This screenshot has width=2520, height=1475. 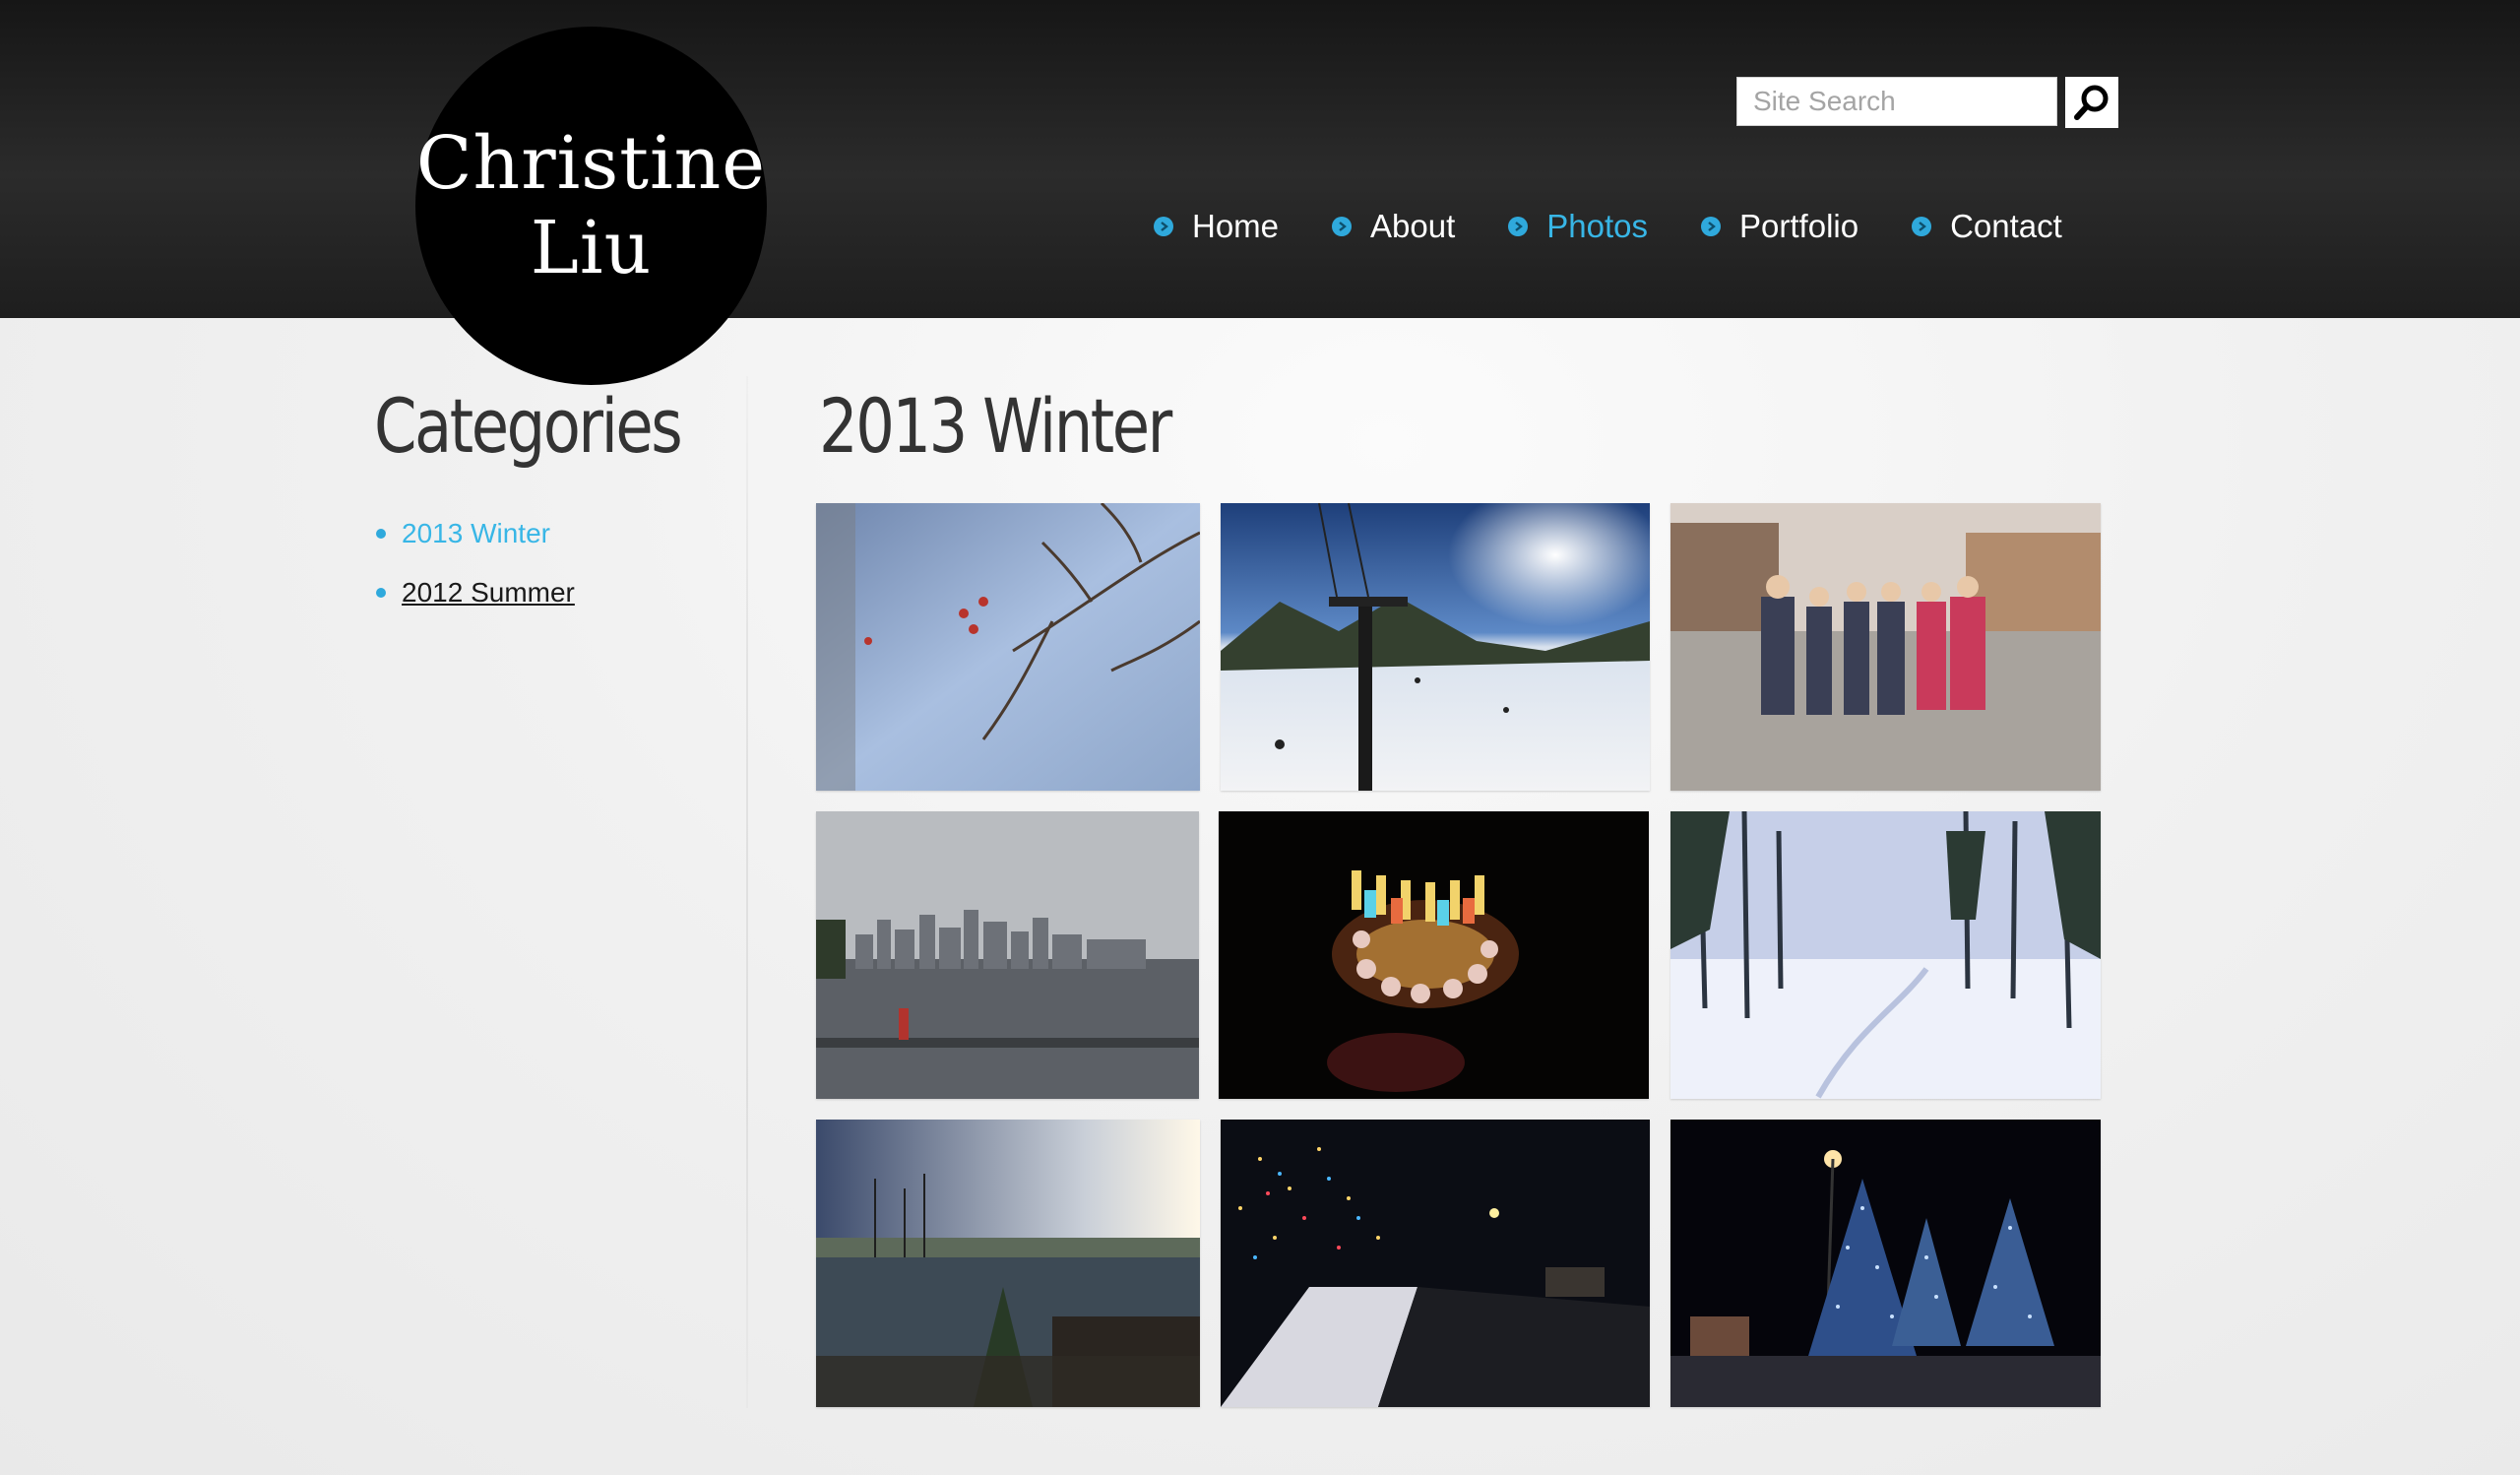 I want to click on category-item-2013-winter: 2013 Winter, so click(x=475, y=533).